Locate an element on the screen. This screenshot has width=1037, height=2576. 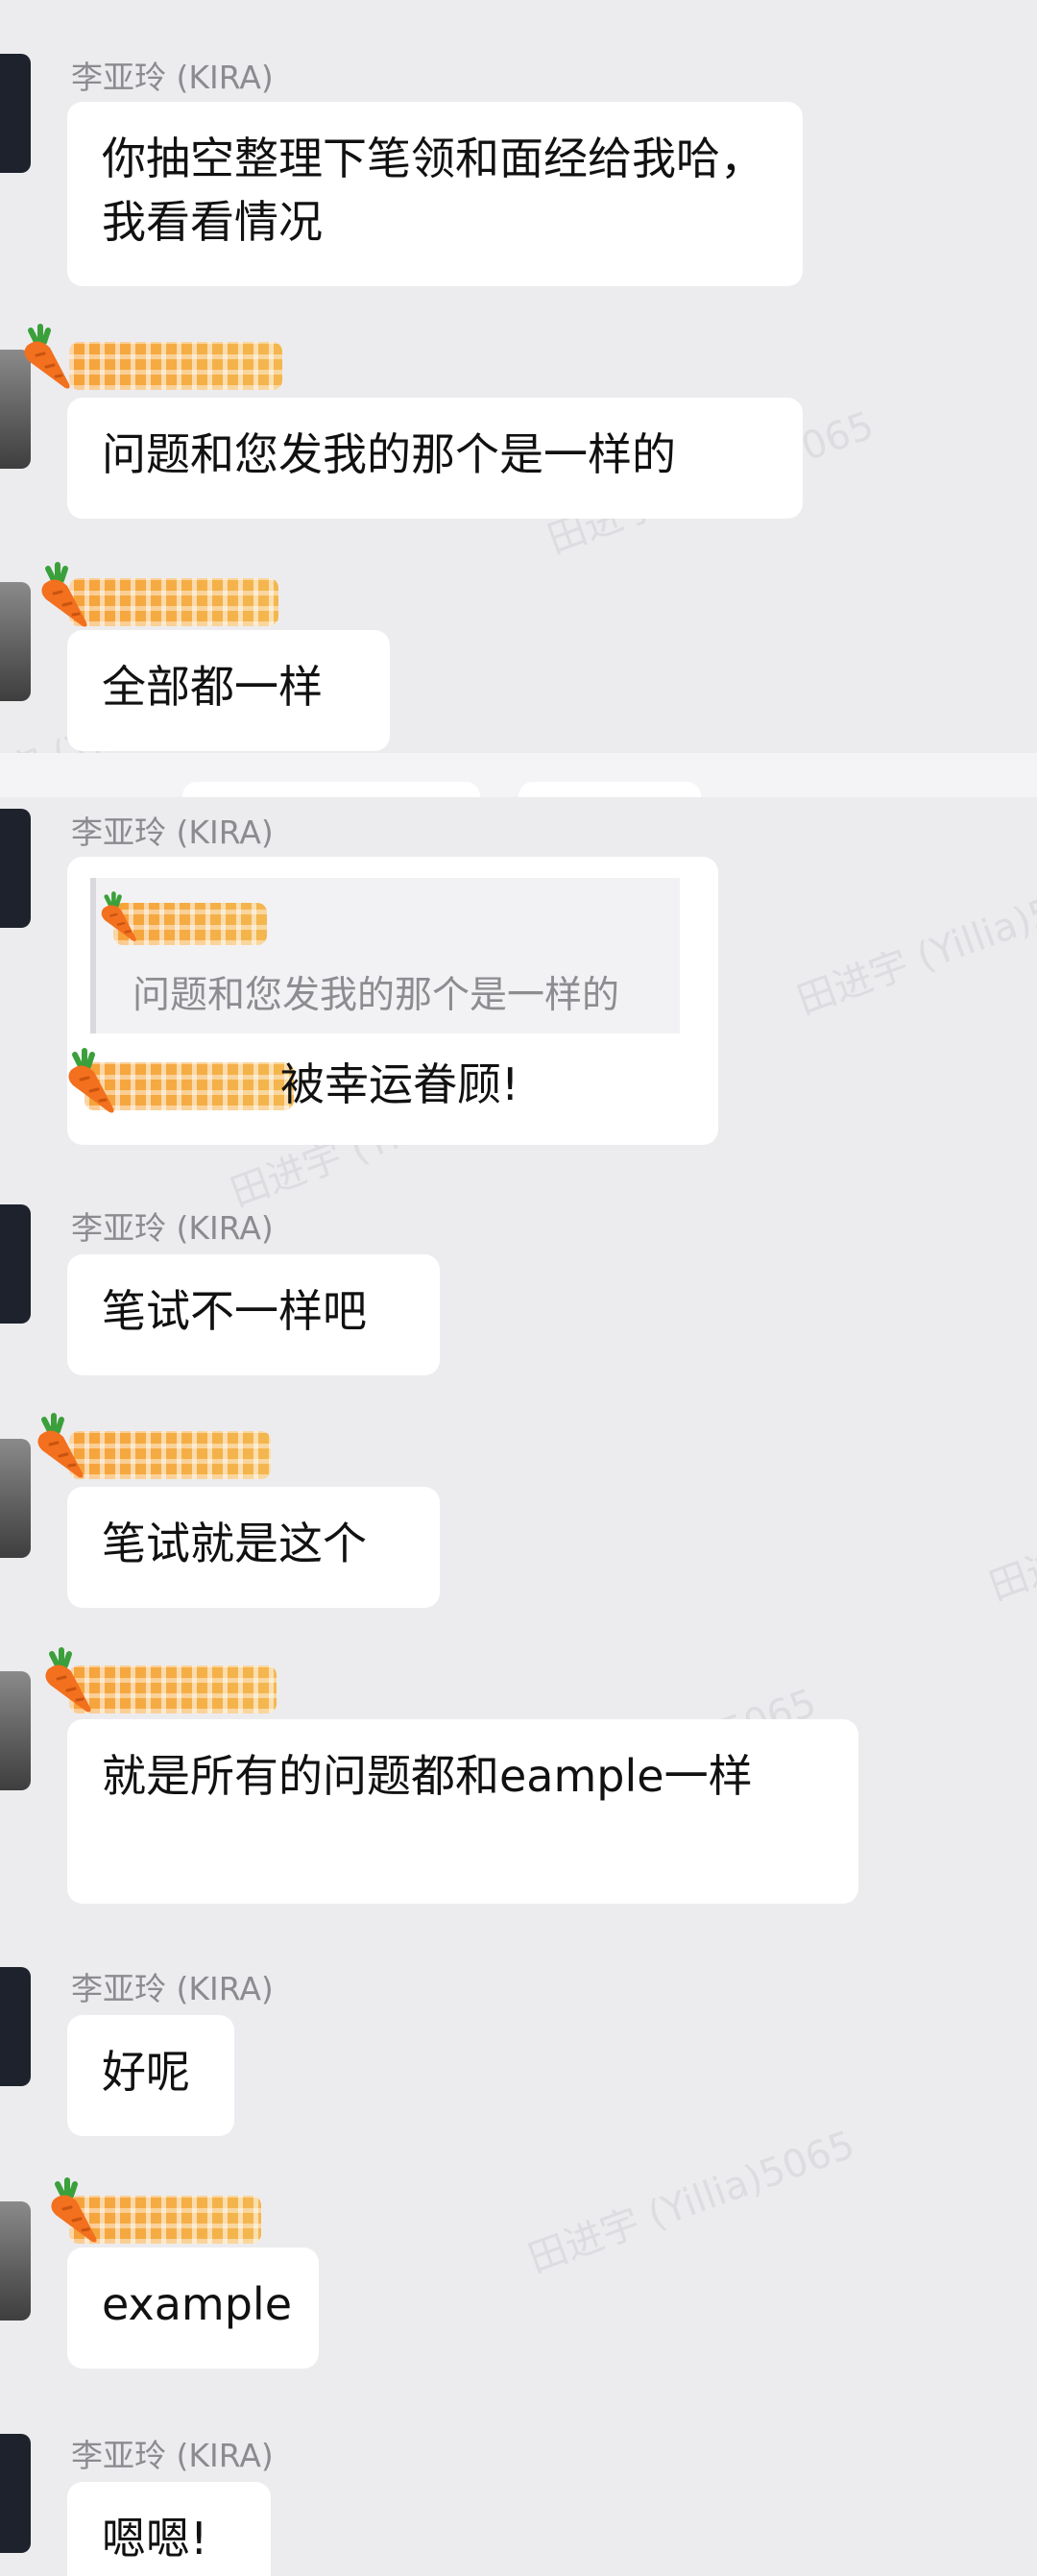
message-text: 嗯嗯! is located at coordinates (155, 2538).